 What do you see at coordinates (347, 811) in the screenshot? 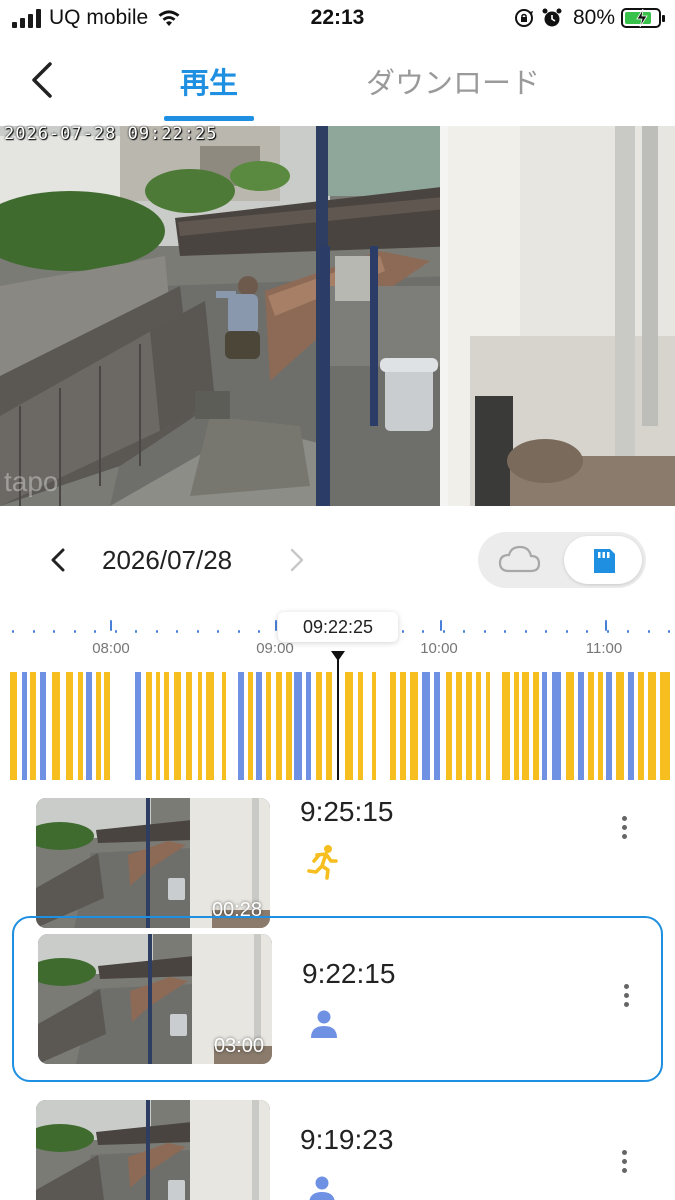
I see `clip-time: 9:25:15` at bounding box center [347, 811].